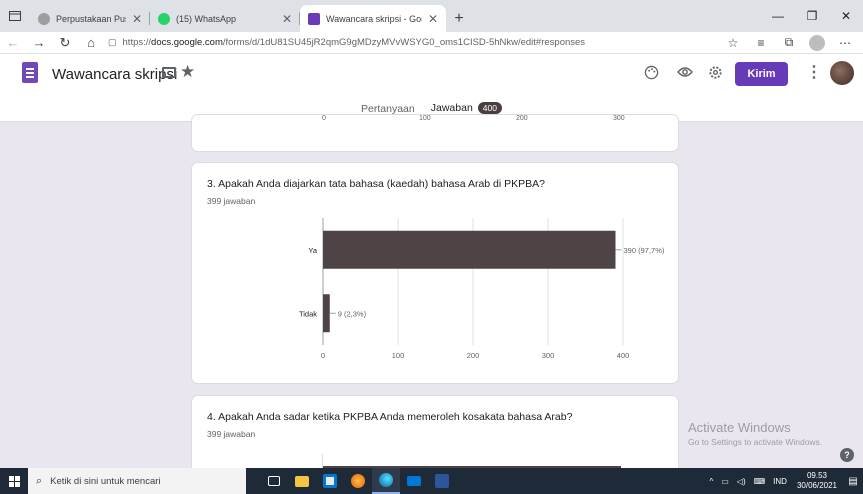 This screenshot has width=863, height=494. I want to click on browser-tab-perpustakaan: Perpustakaan Pusat ✕, so click(90, 18).